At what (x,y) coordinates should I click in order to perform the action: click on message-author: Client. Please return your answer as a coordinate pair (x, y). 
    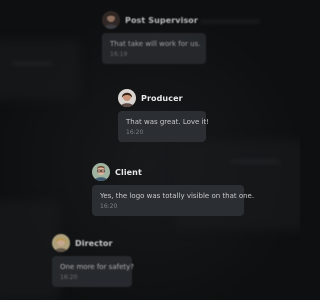
    Looking at the image, I should click on (128, 172).